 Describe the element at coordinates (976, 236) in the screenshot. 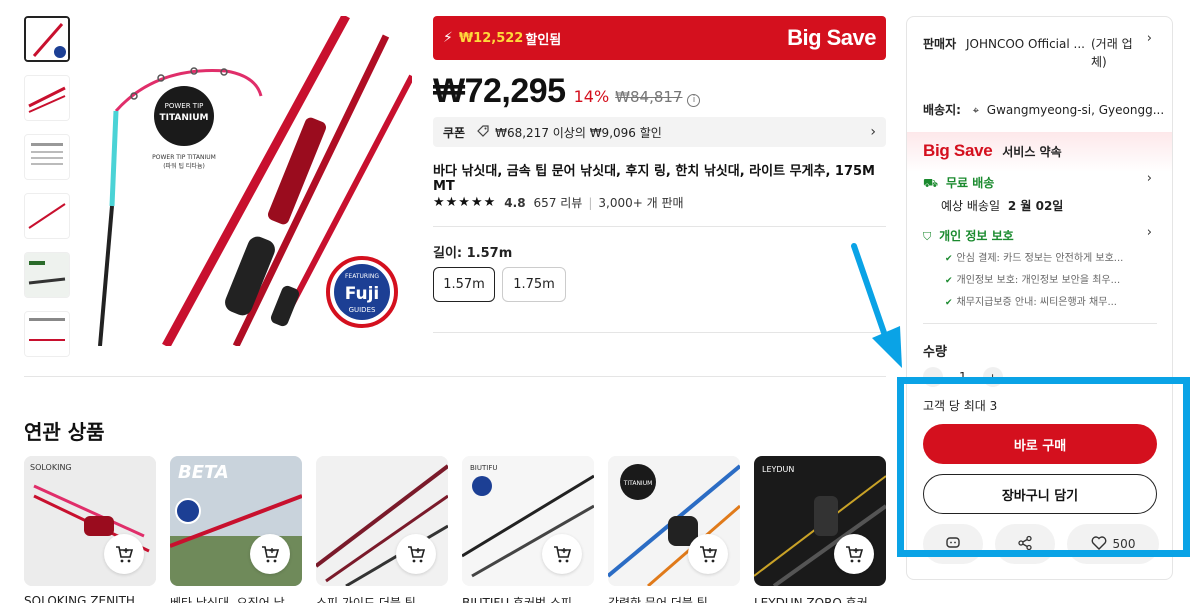

I see `privacy-label: 개인 정보 보호` at that location.